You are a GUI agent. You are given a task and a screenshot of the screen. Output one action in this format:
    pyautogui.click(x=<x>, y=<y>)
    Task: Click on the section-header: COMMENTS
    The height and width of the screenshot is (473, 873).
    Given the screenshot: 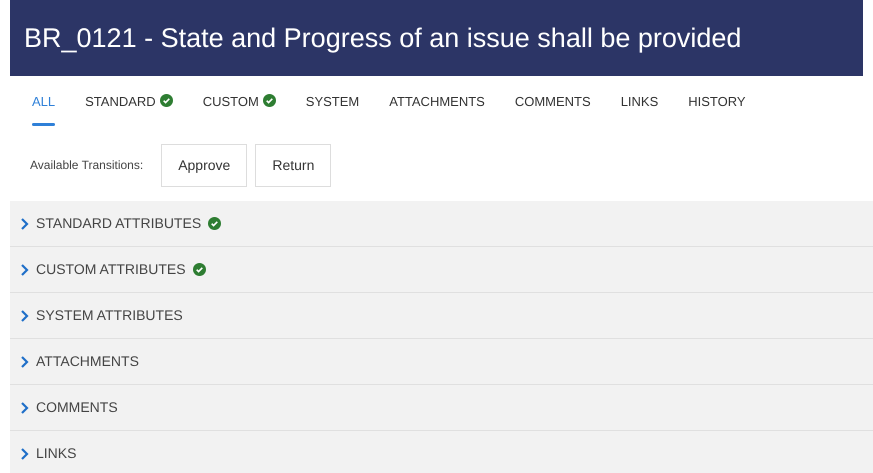 What is the action you would take?
    pyautogui.click(x=77, y=407)
    